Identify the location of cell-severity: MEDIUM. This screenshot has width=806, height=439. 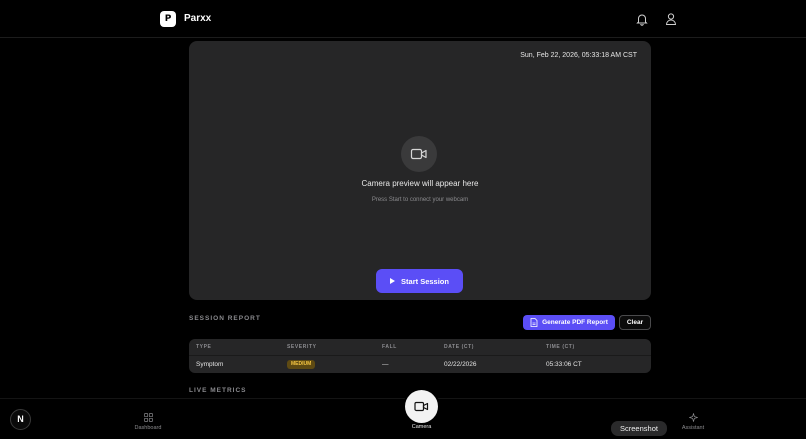
(301, 364).